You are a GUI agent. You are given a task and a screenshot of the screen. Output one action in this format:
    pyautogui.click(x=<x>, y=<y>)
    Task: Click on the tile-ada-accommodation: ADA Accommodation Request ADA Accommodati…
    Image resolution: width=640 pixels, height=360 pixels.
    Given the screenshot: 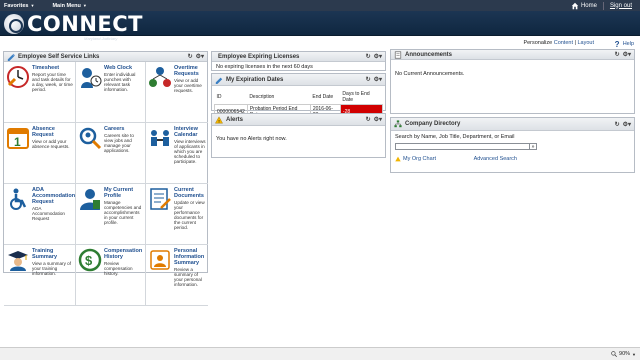 What is the action you would take?
    pyautogui.click(x=40, y=214)
    